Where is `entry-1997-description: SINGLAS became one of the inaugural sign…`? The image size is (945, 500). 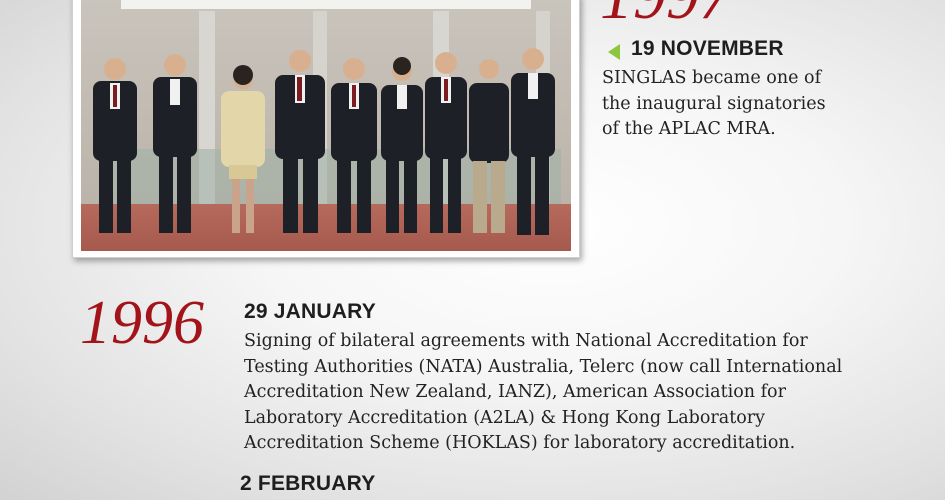
entry-1997-description: SINGLAS became one of the inaugural sign… is located at coordinates (714, 103).